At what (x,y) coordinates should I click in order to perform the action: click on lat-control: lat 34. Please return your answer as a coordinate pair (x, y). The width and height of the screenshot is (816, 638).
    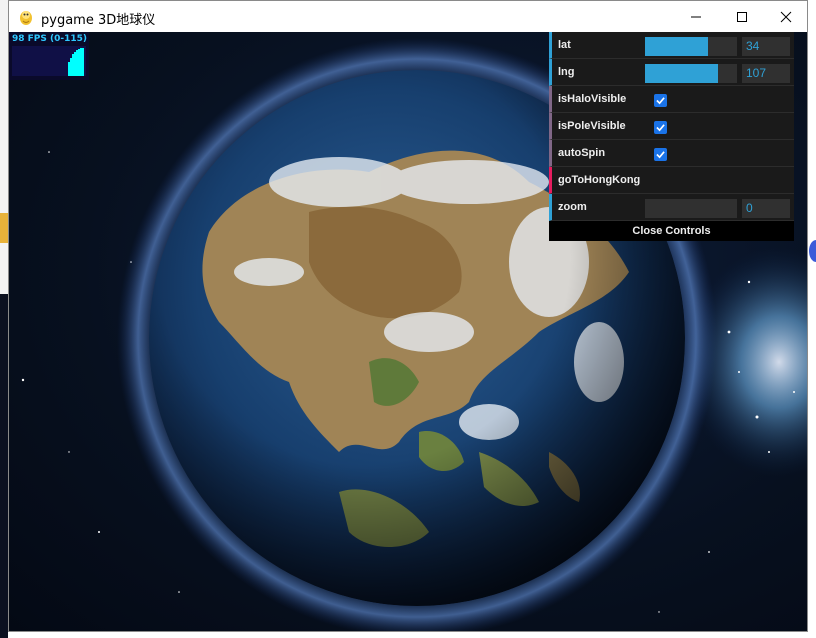
    Looking at the image, I should click on (671, 45).